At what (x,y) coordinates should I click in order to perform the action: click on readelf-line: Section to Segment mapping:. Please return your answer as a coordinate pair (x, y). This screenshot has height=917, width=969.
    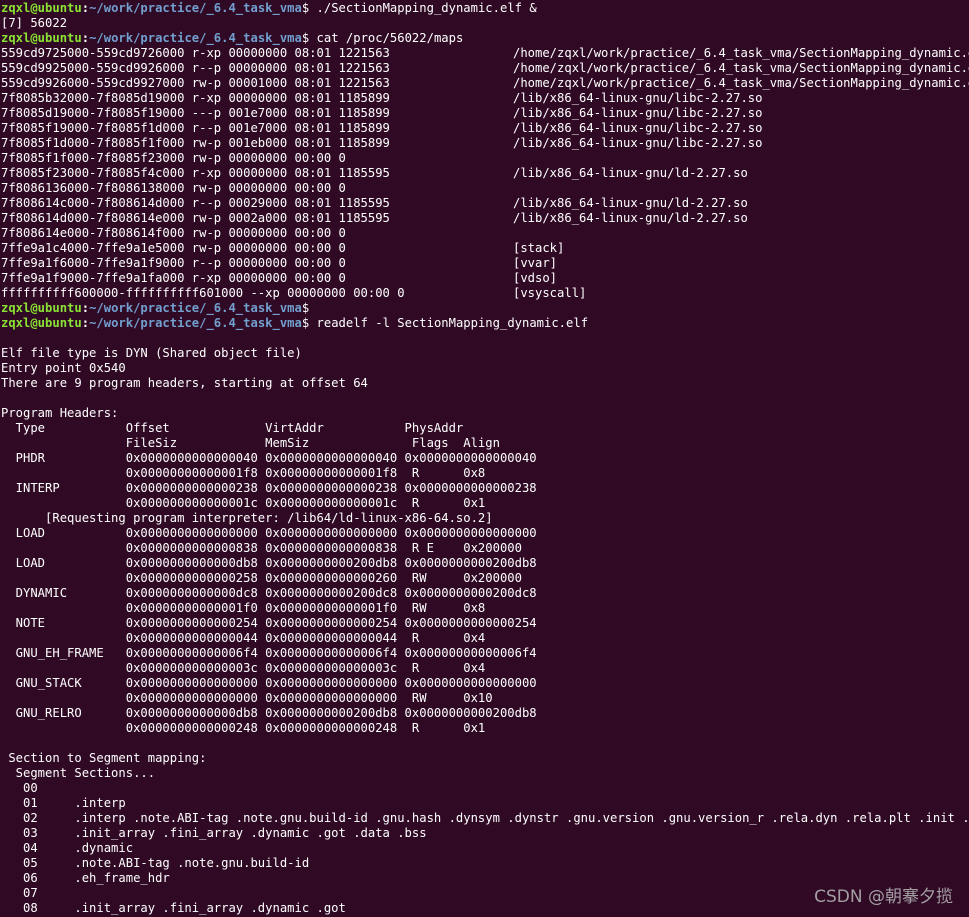
    Looking at the image, I should click on (104, 758).